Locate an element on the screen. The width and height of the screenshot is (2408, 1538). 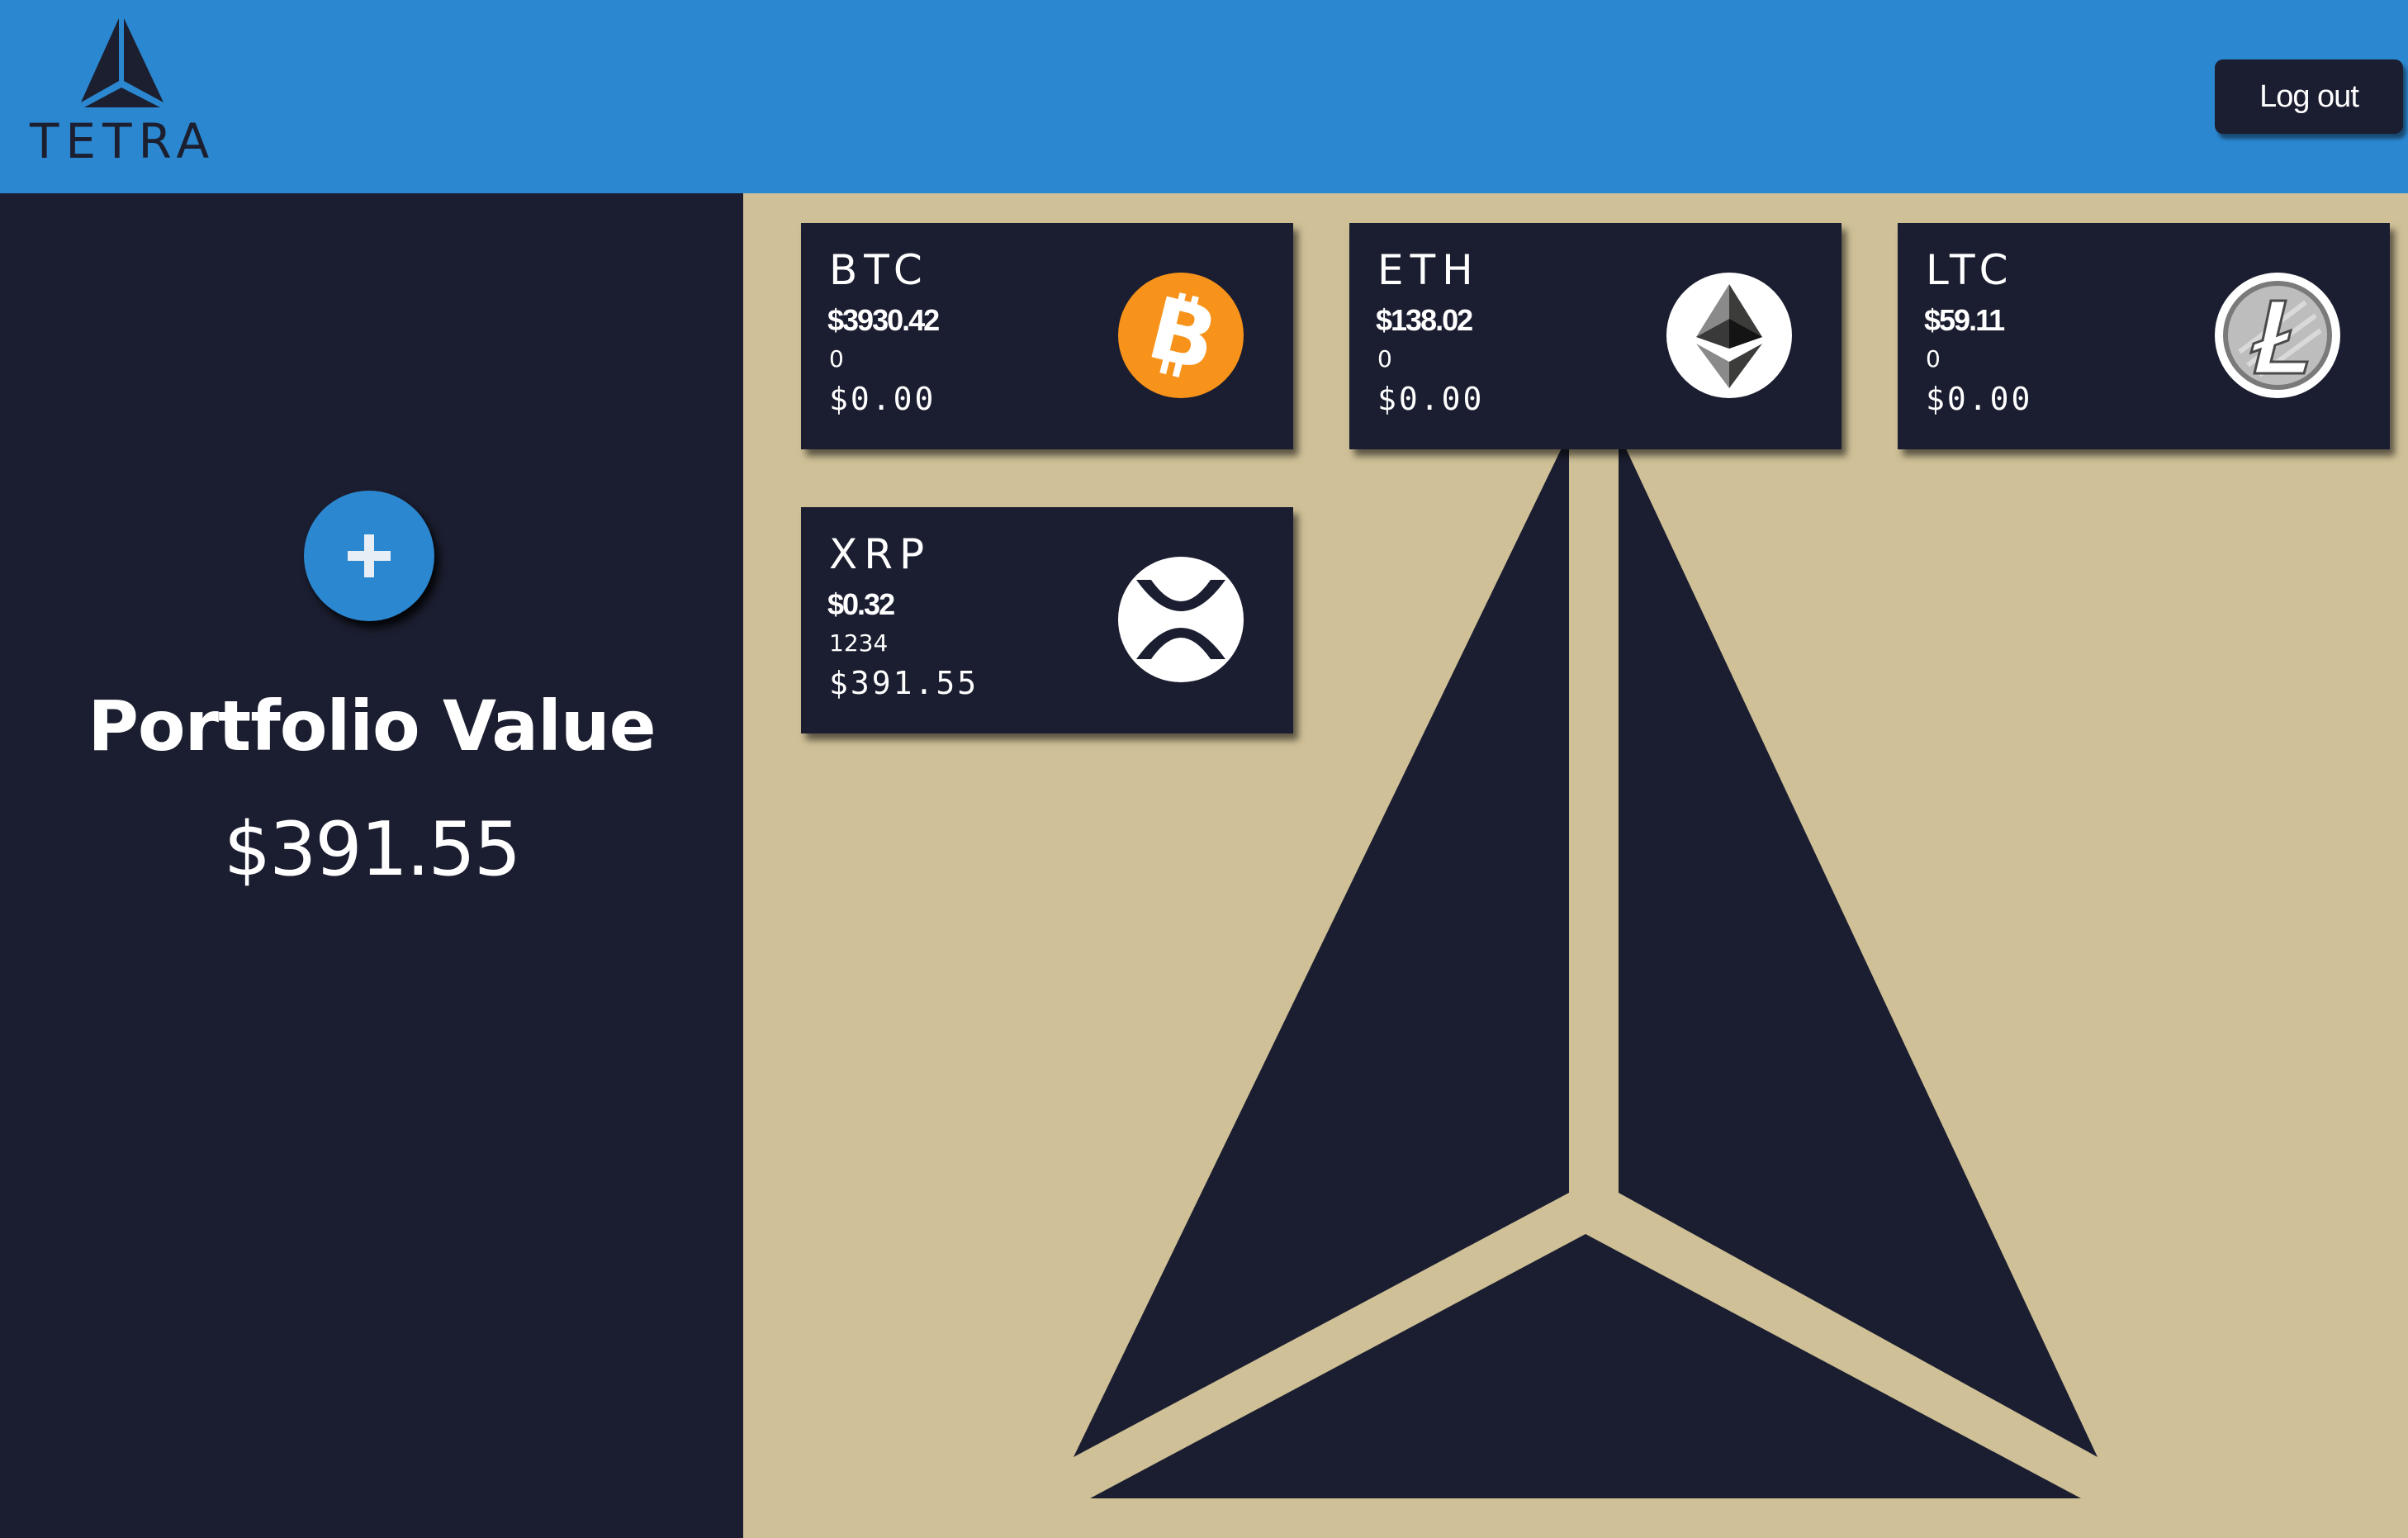
coin-card-xrp: XRP $0.32 1234 $391.55 is located at coordinates (1047, 620).